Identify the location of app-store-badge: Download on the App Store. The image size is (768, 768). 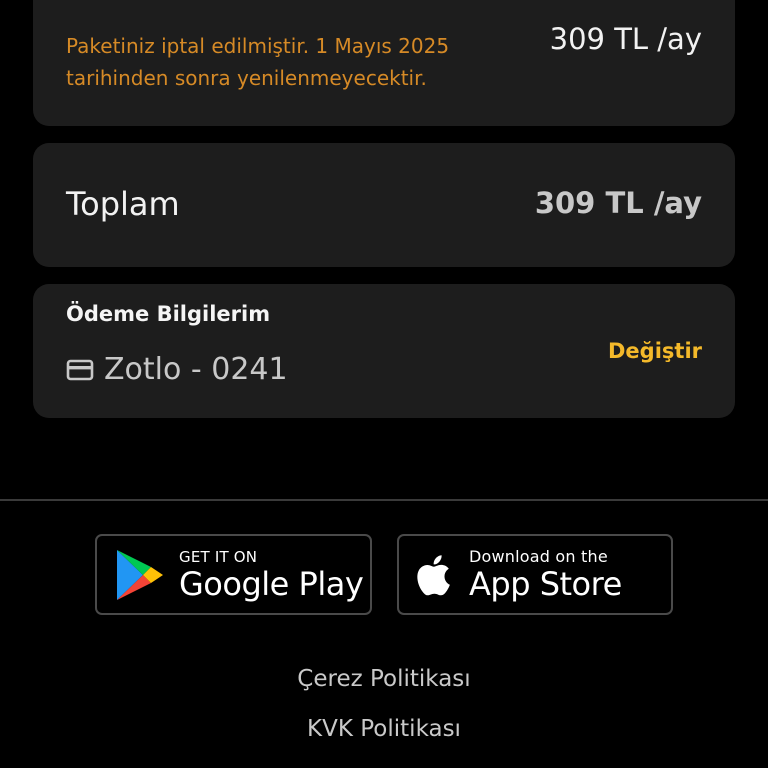
(535, 574).